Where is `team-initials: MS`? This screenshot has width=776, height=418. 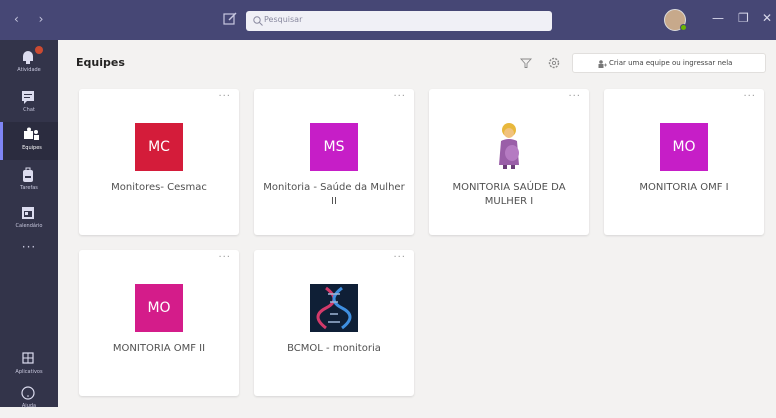 team-initials: MS is located at coordinates (334, 147).